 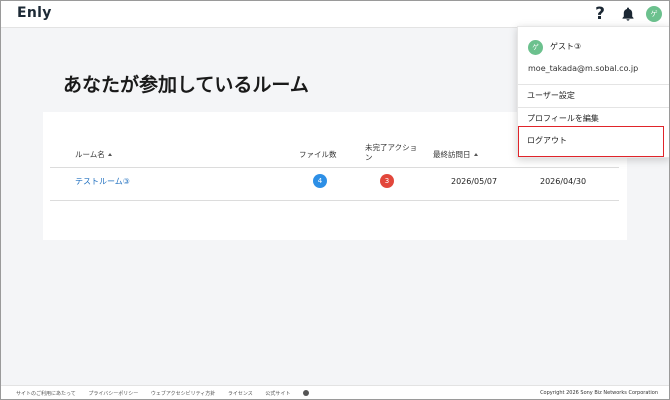 I want to click on footer-link-privacy: プライバシーポリシー, so click(x=113, y=394).